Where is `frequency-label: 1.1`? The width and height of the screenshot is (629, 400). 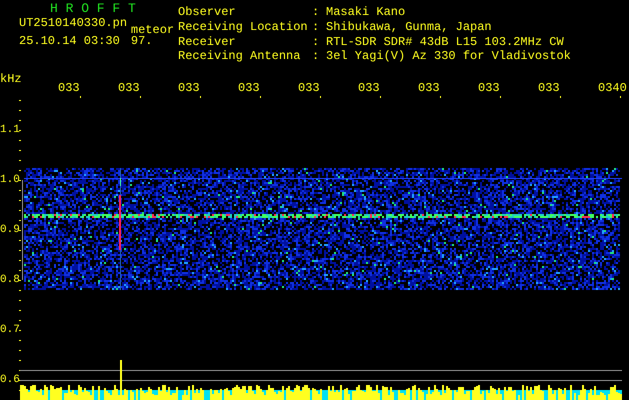
frequency-label: 1.1 is located at coordinates (10, 130).